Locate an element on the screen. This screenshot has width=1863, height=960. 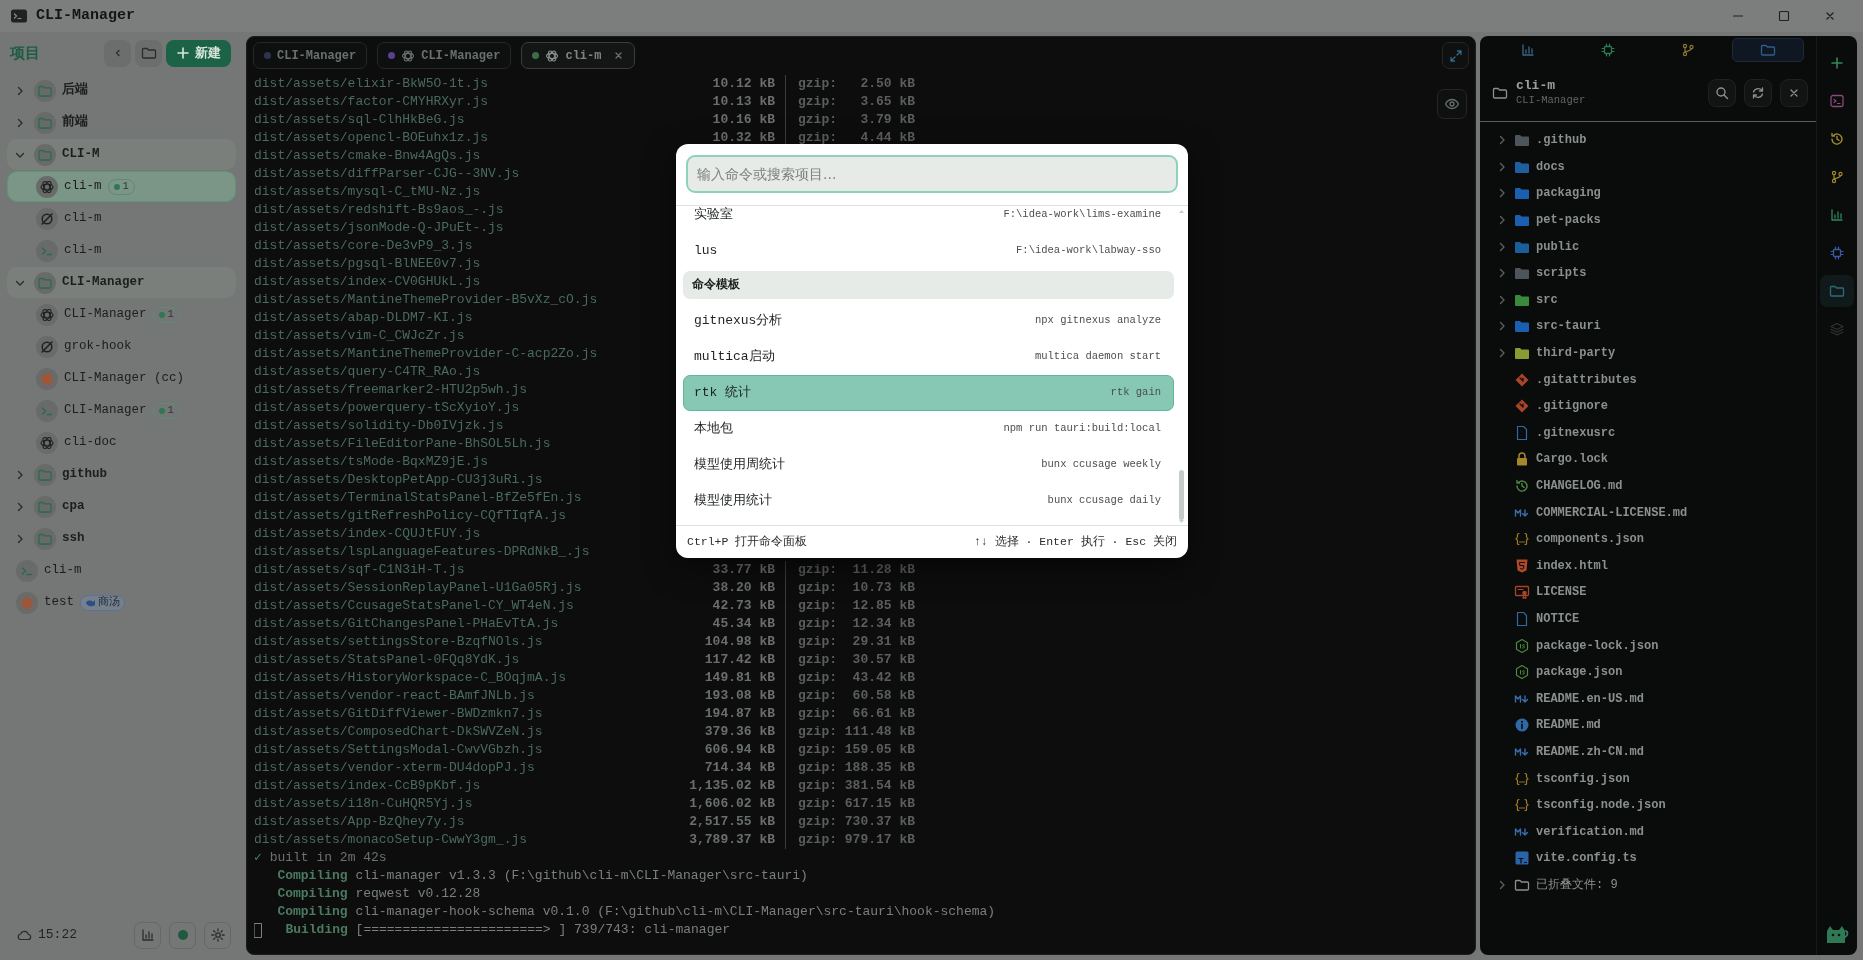
session-item: cli-doc is located at coordinates (121, 442).